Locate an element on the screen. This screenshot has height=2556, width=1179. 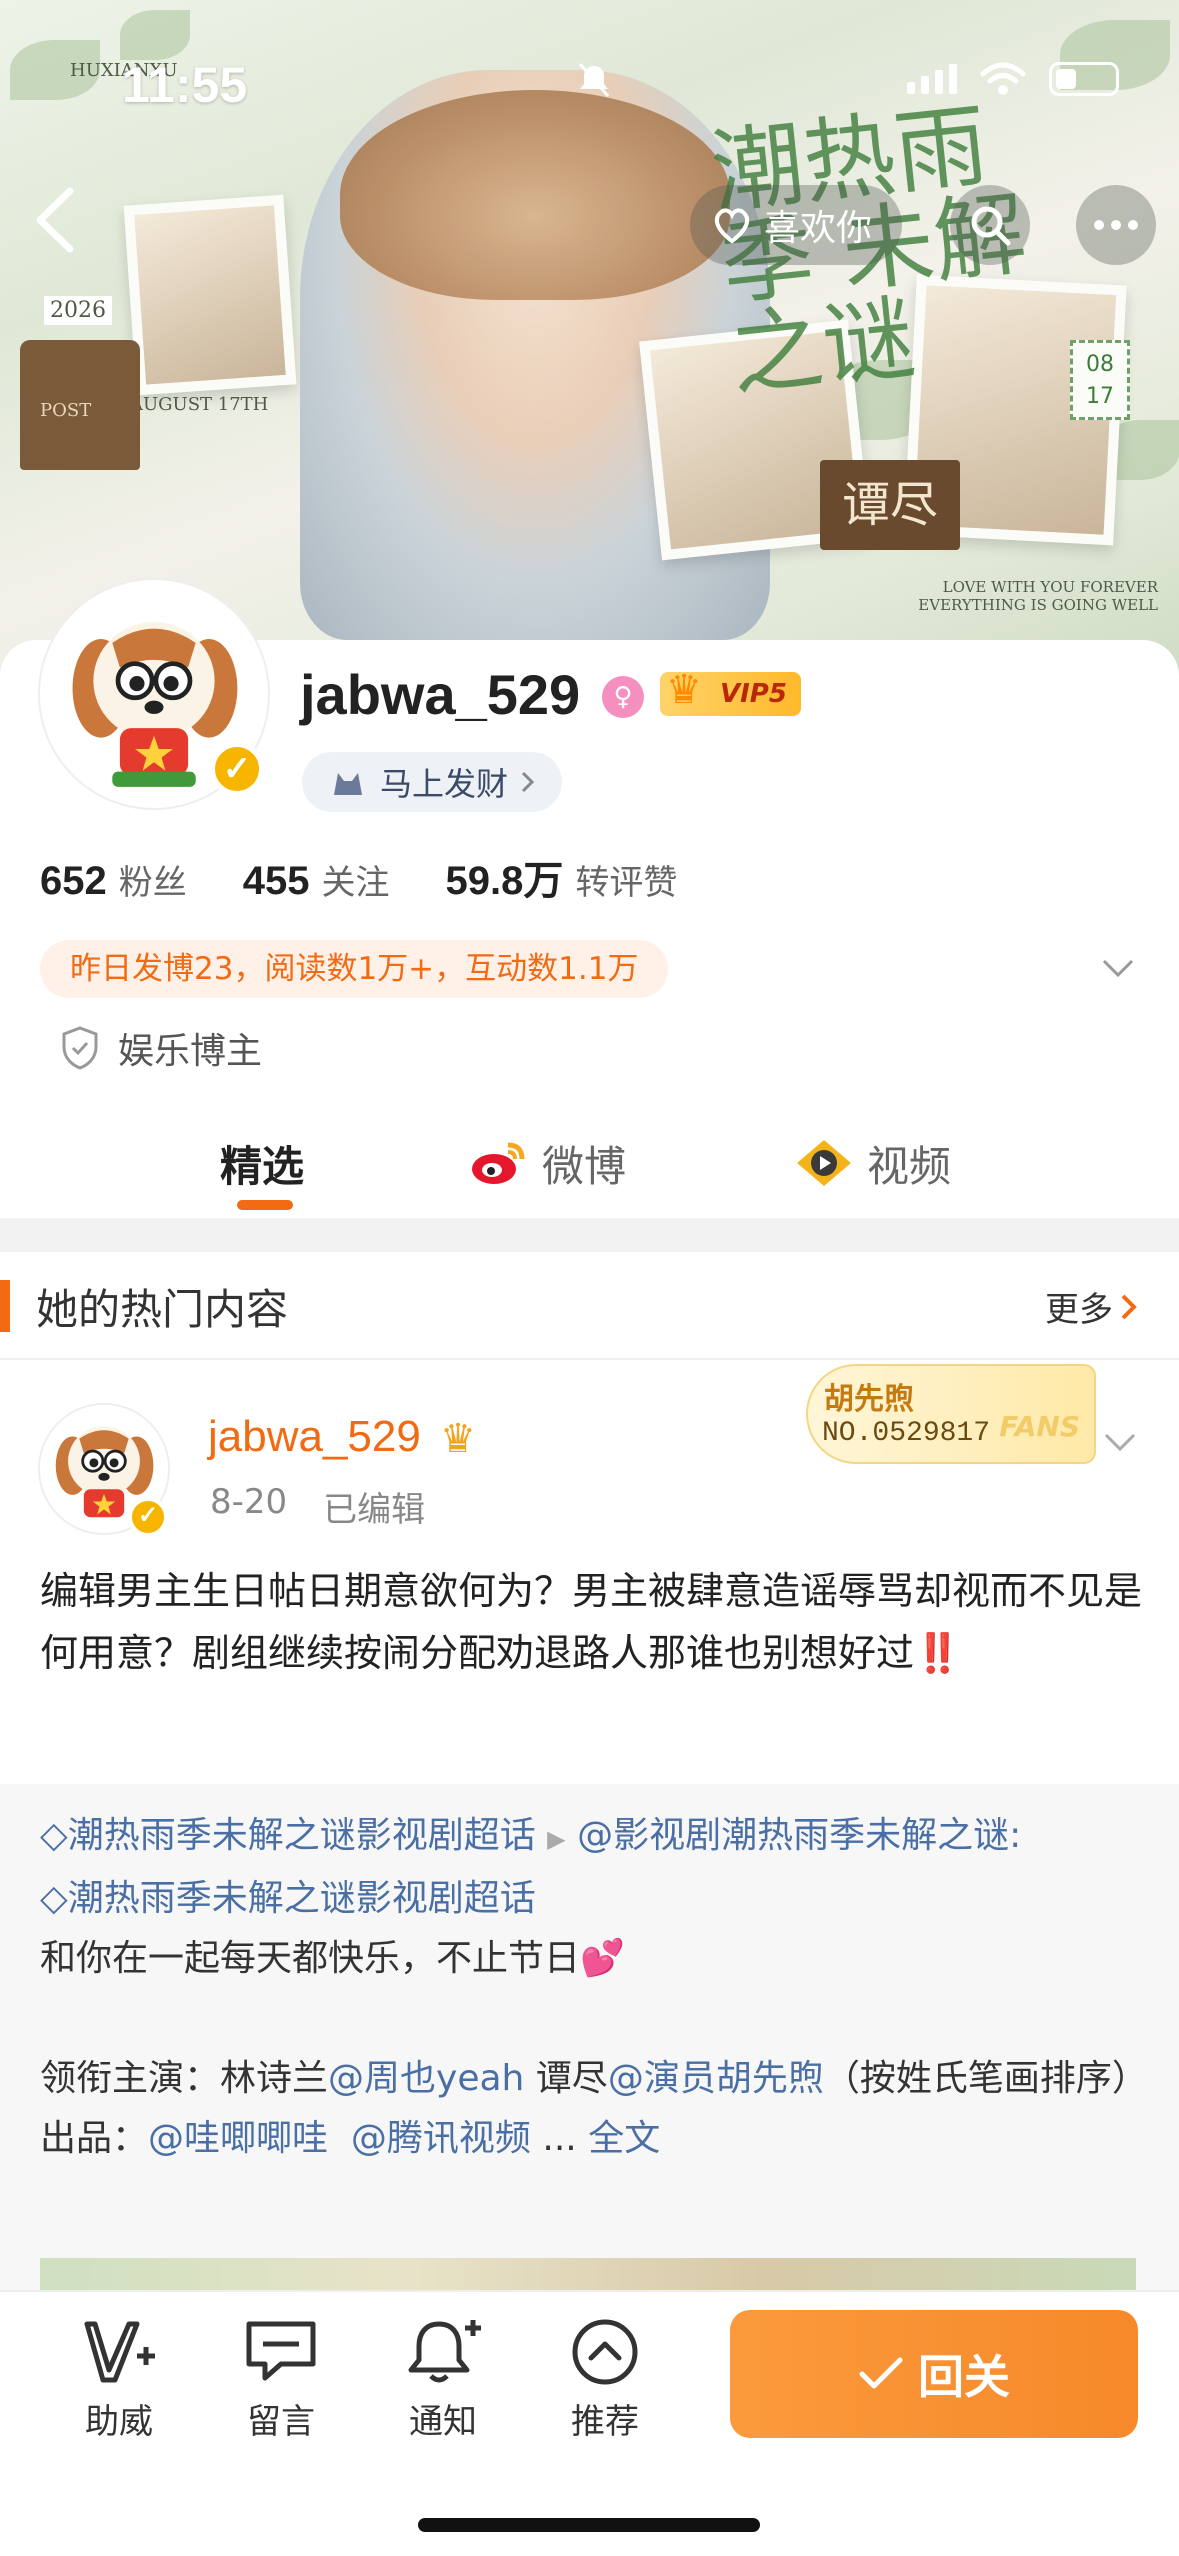
repost-body: ◇潮热雨季未解之谜影视剧超话 ▶ @影视剧潮热雨季未解之谜 is located at coordinates (595, 1987).